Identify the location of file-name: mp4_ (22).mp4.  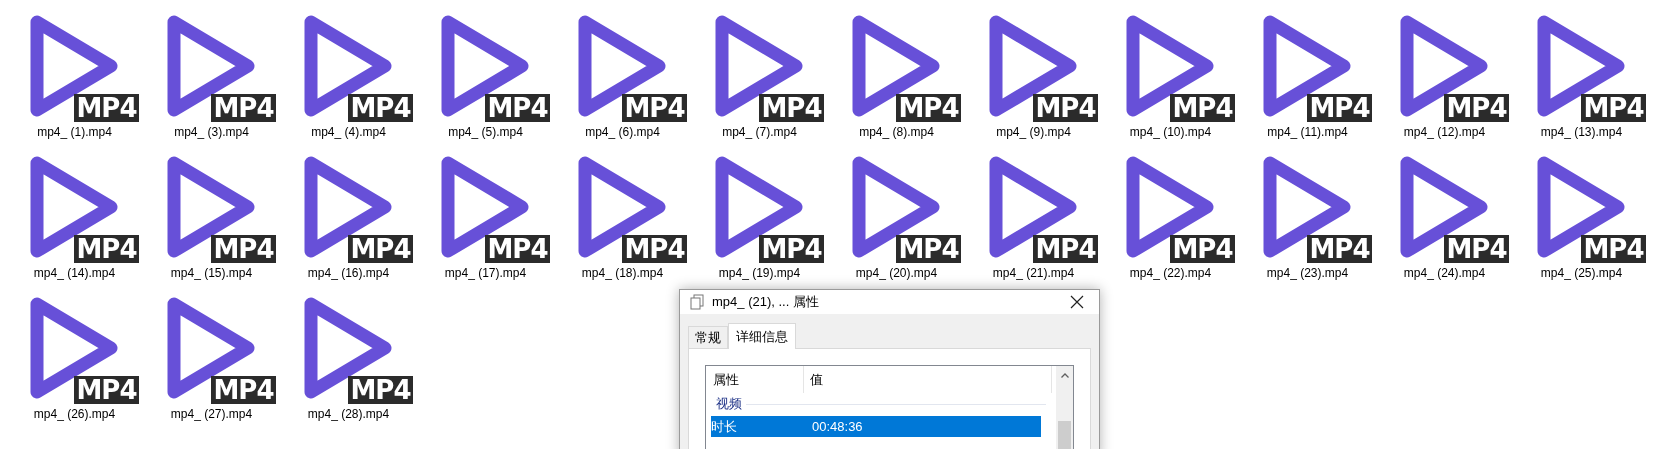
(1170, 273).